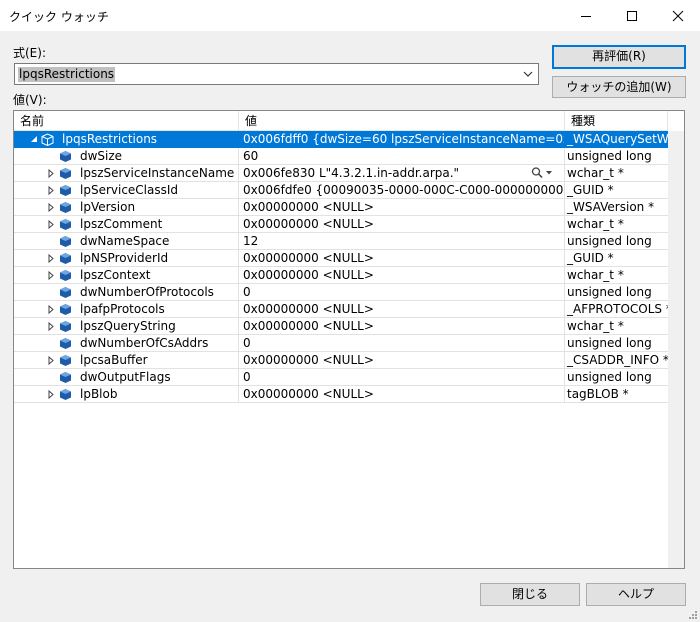 This screenshot has height=622, width=700. I want to click on table-row: dwNameSpace 12 unsigned long, so click(341, 241).